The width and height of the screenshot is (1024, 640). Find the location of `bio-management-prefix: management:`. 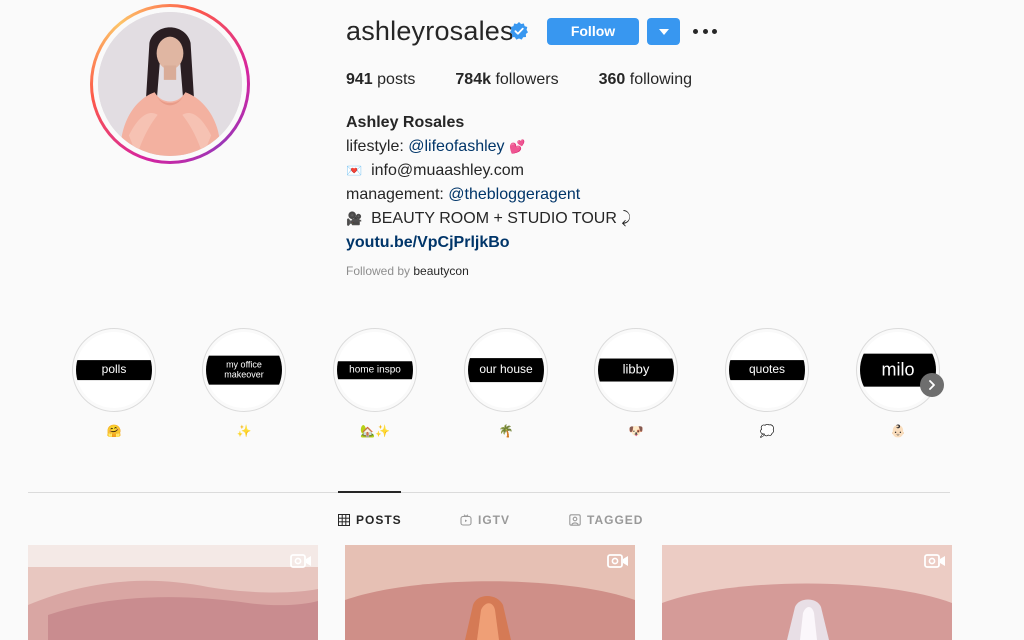

bio-management-prefix: management: is located at coordinates (397, 194).